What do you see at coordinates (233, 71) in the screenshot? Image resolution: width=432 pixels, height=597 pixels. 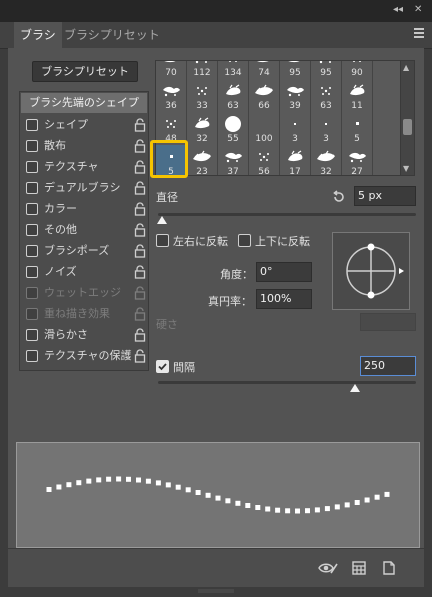 I see `brush-tip-cell: 134` at bounding box center [233, 71].